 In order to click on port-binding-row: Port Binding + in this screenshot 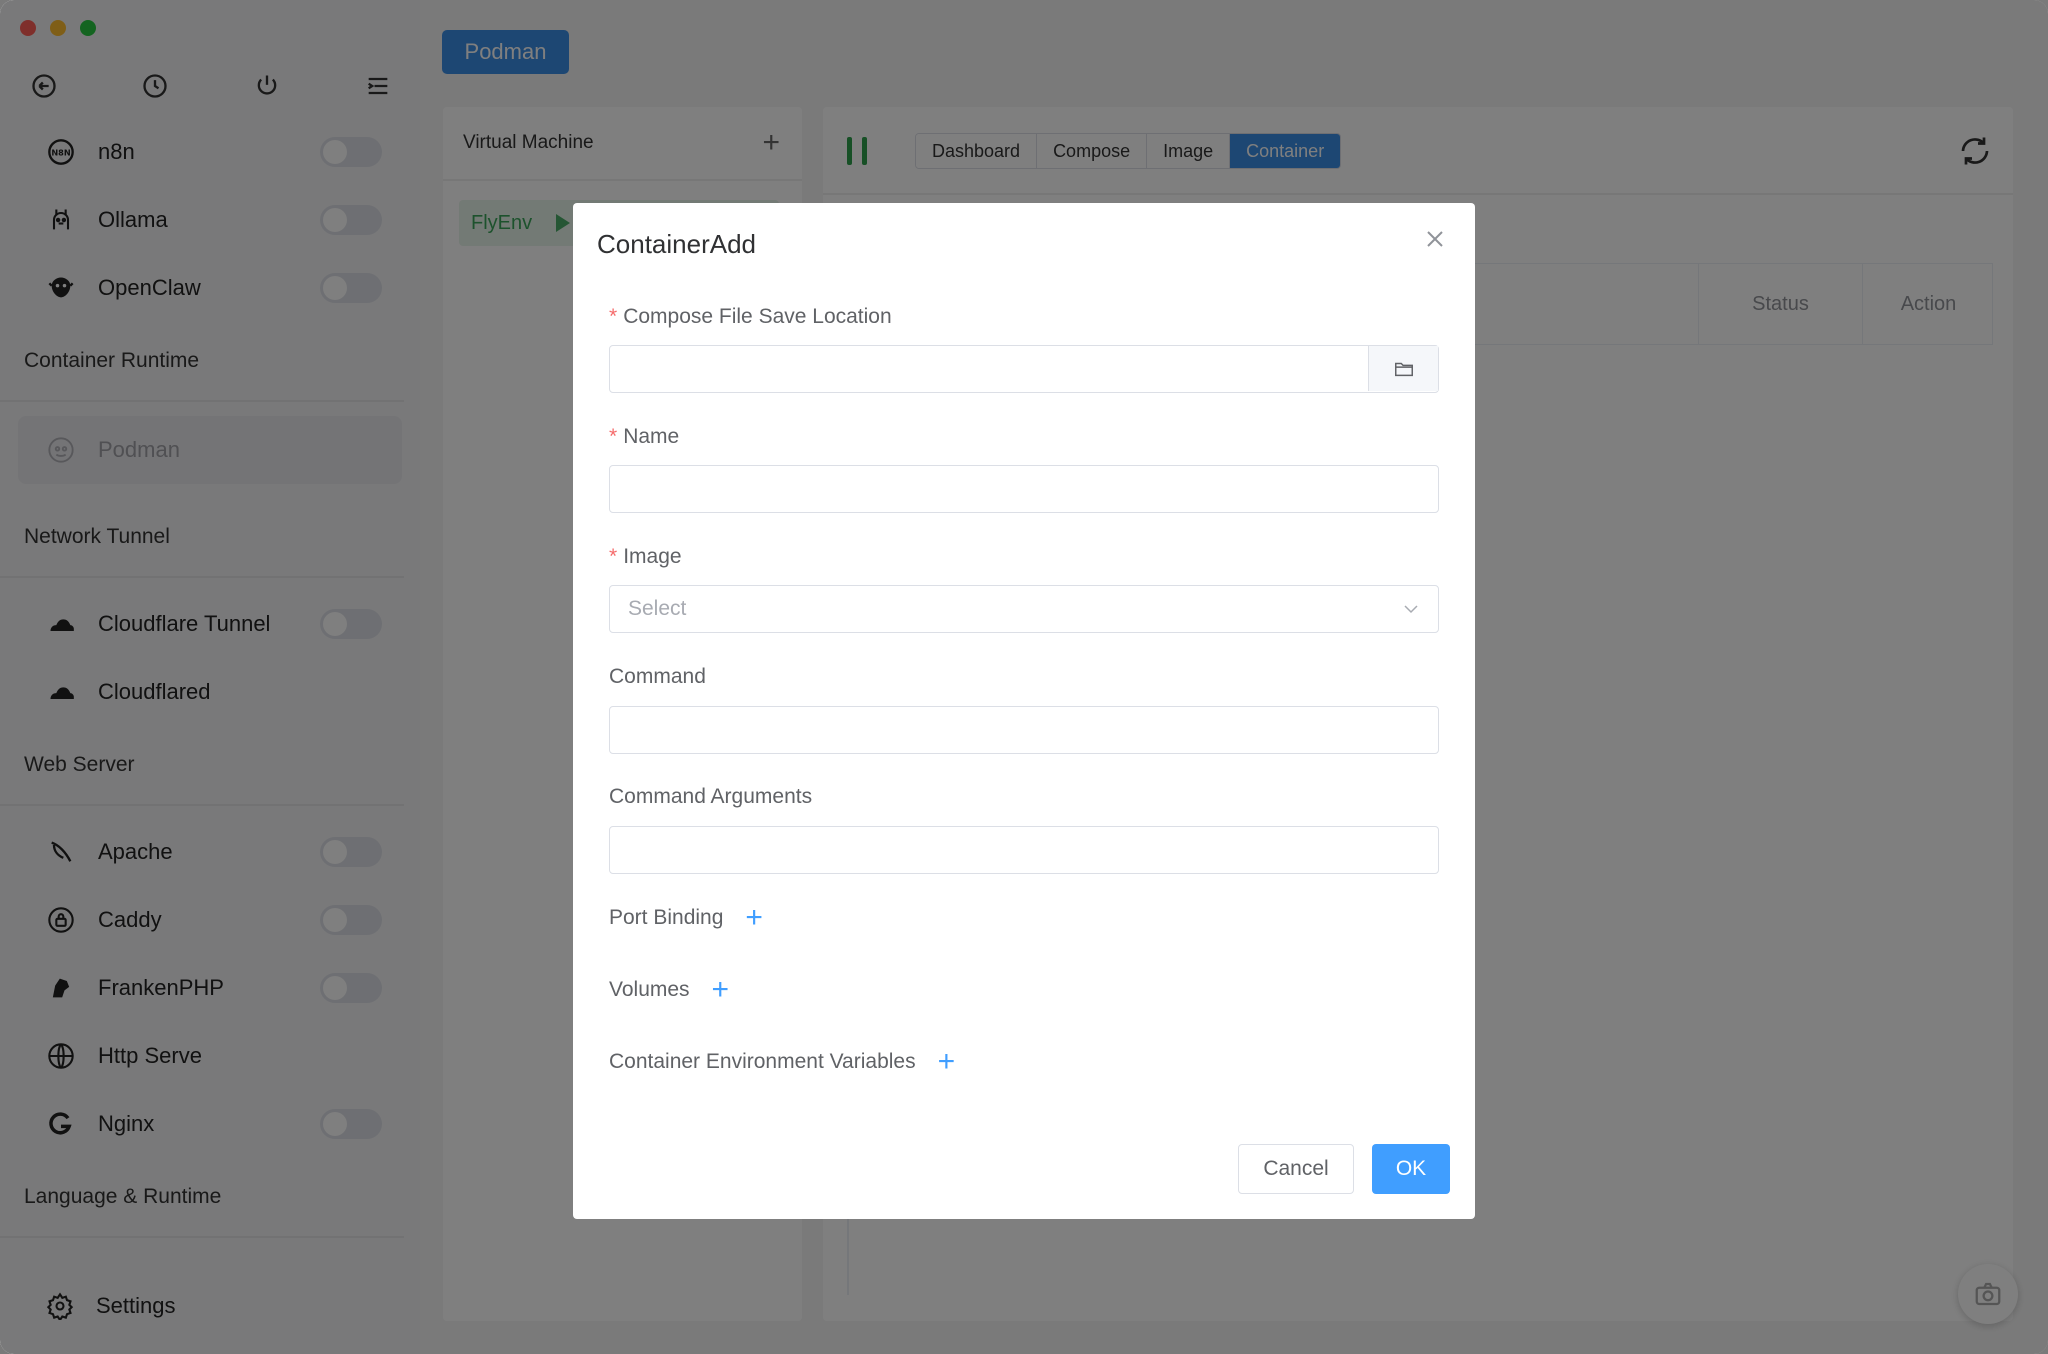, I will do `click(686, 918)`.